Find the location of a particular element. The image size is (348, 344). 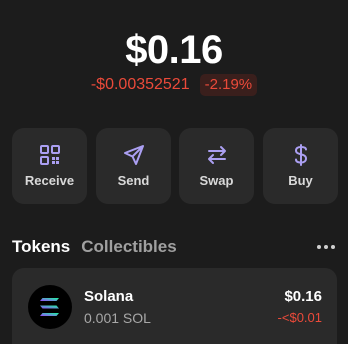

token-value: $0.16 is located at coordinates (303, 296).